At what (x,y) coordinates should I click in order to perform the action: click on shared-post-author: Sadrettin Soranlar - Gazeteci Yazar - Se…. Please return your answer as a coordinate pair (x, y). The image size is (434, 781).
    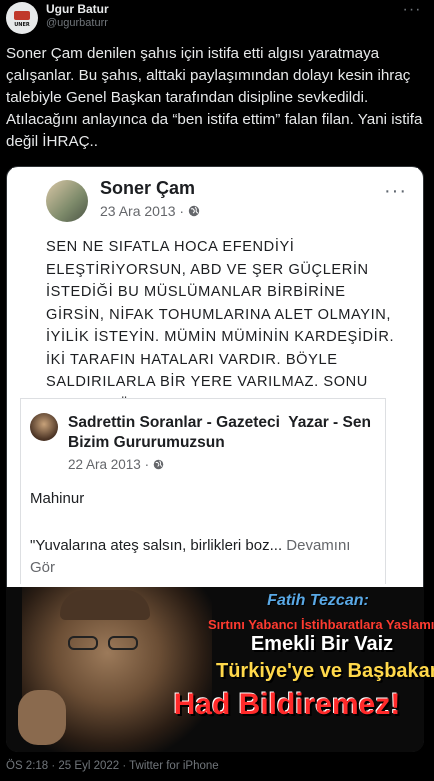
    Looking at the image, I should click on (222, 432).